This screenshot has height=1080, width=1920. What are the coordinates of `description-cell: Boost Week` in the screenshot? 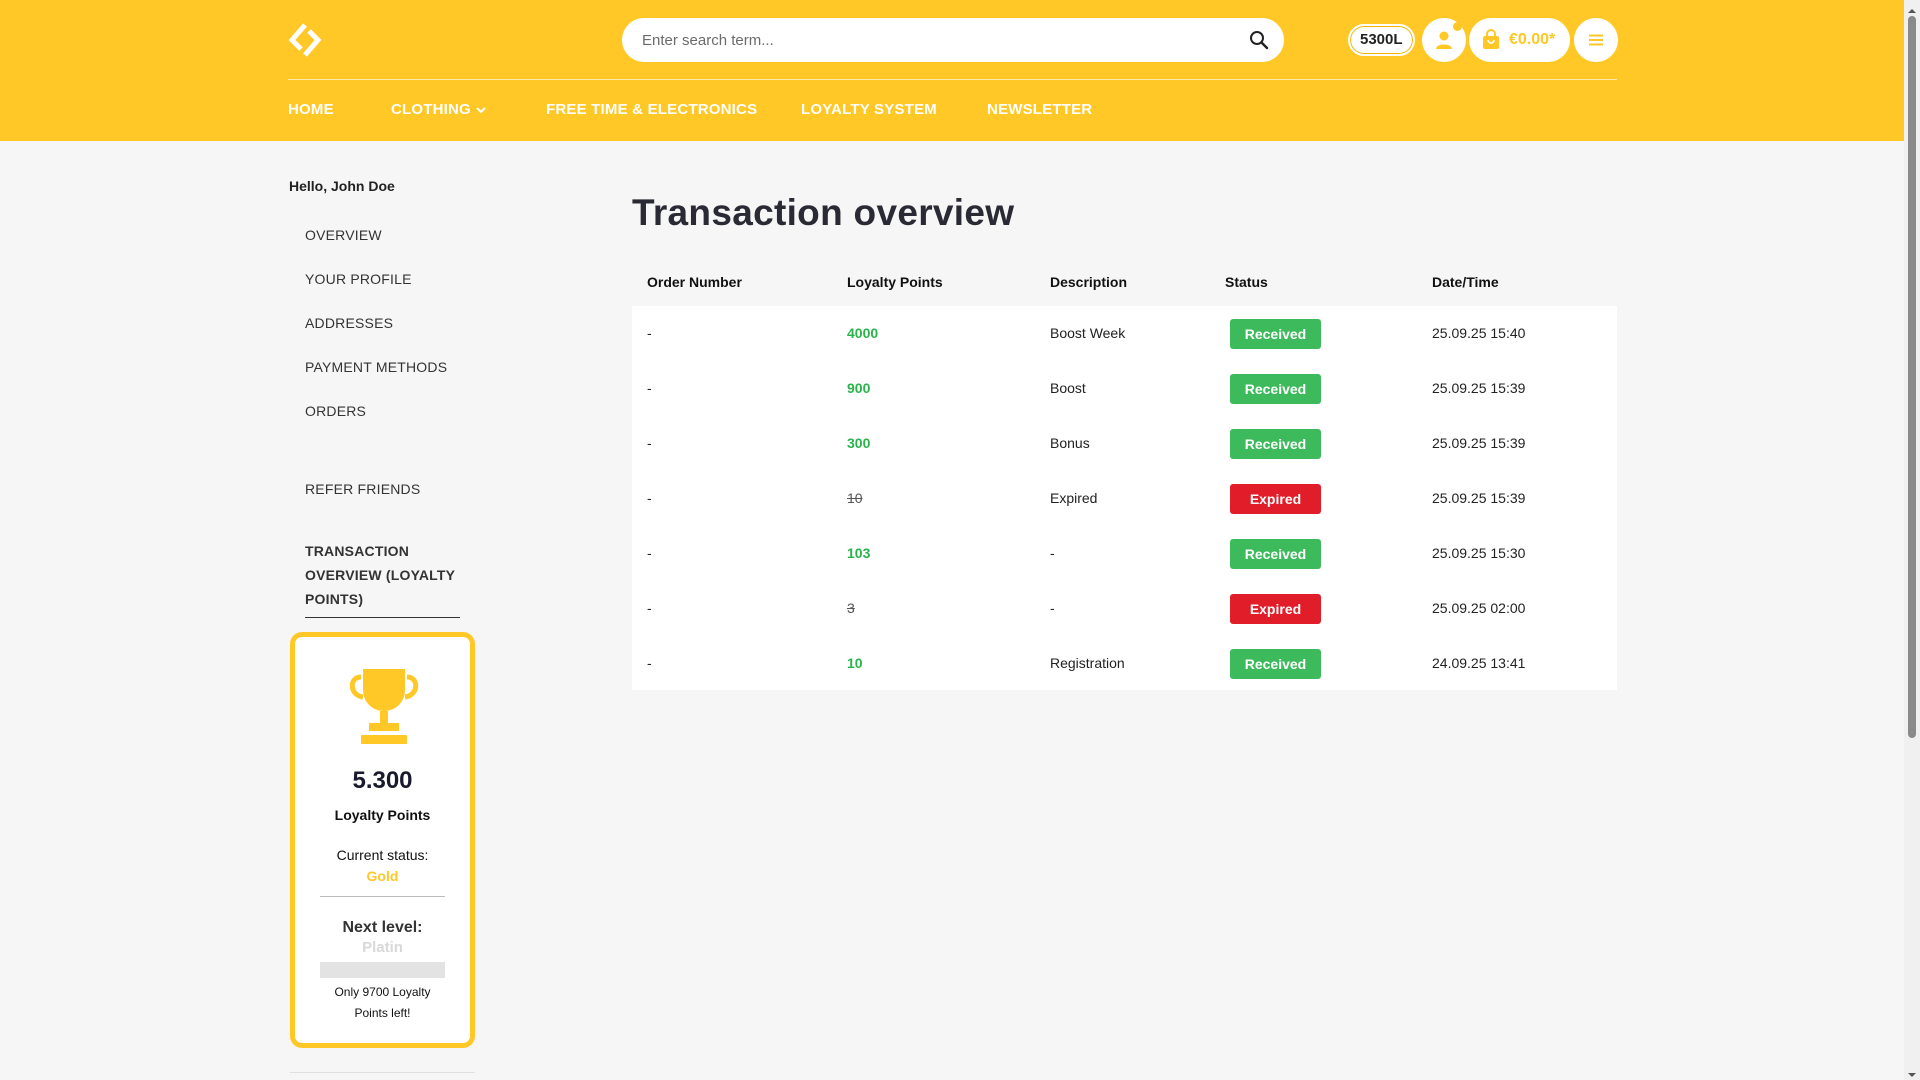 It's located at (1088, 333).